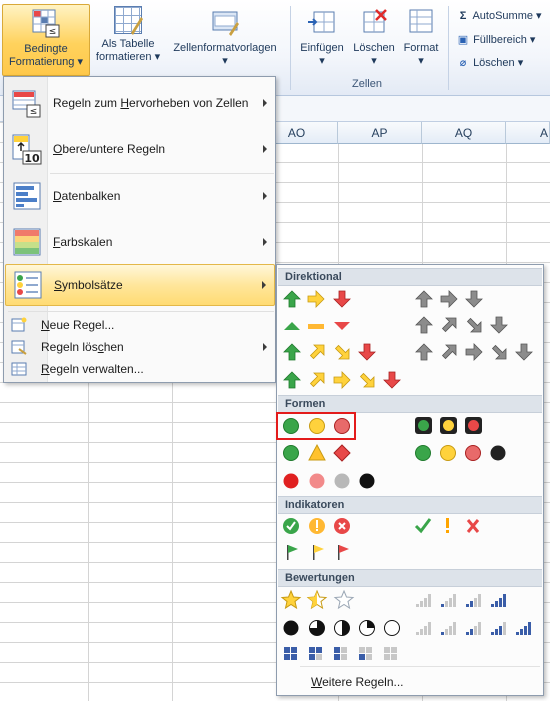  Describe the element at coordinates (374, 22) in the screenshot. I see `delete-cells-icon` at that location.